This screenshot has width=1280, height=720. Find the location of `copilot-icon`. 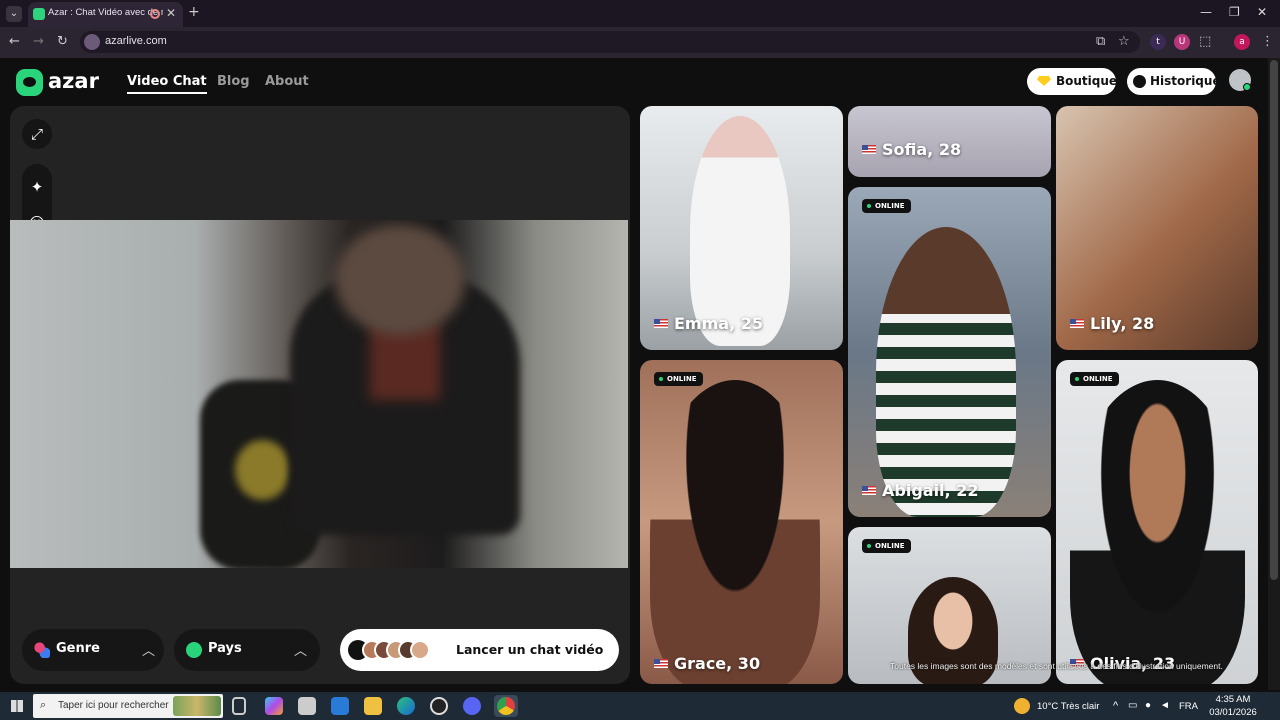

copilot-icon is located at coordinates (274, 706).